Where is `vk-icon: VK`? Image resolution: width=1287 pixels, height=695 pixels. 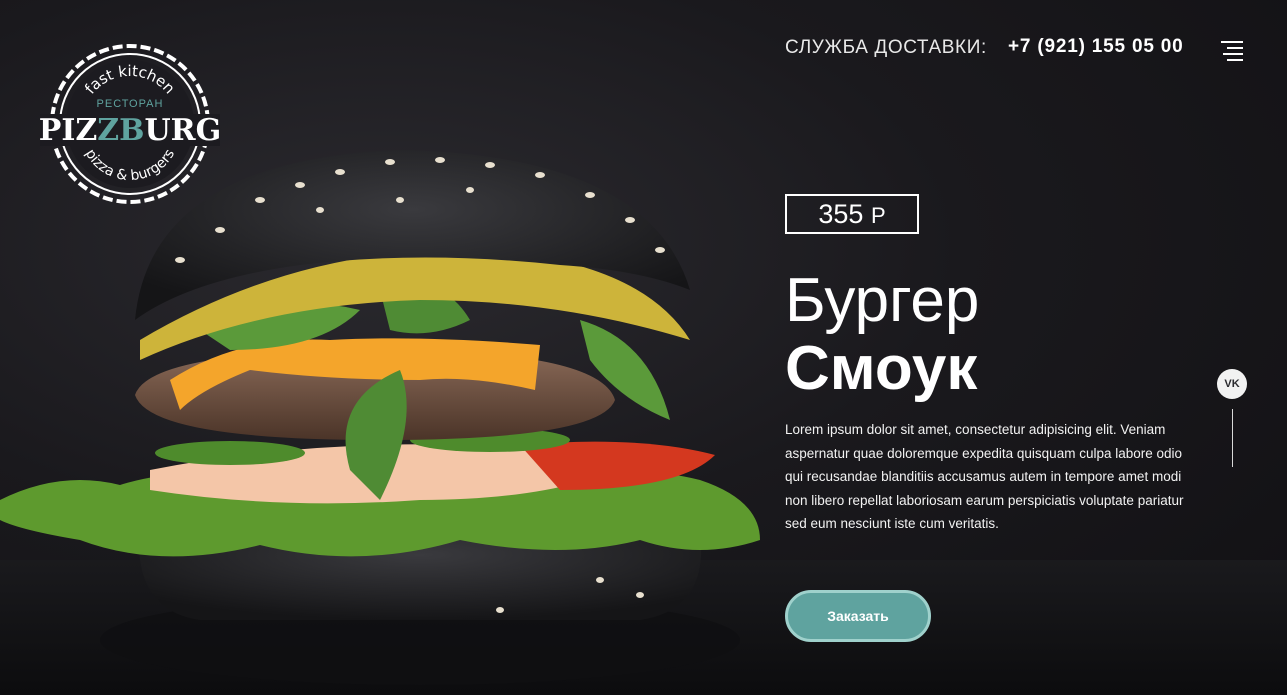 vk-icon: VK is located at coordinates (1232, 384).